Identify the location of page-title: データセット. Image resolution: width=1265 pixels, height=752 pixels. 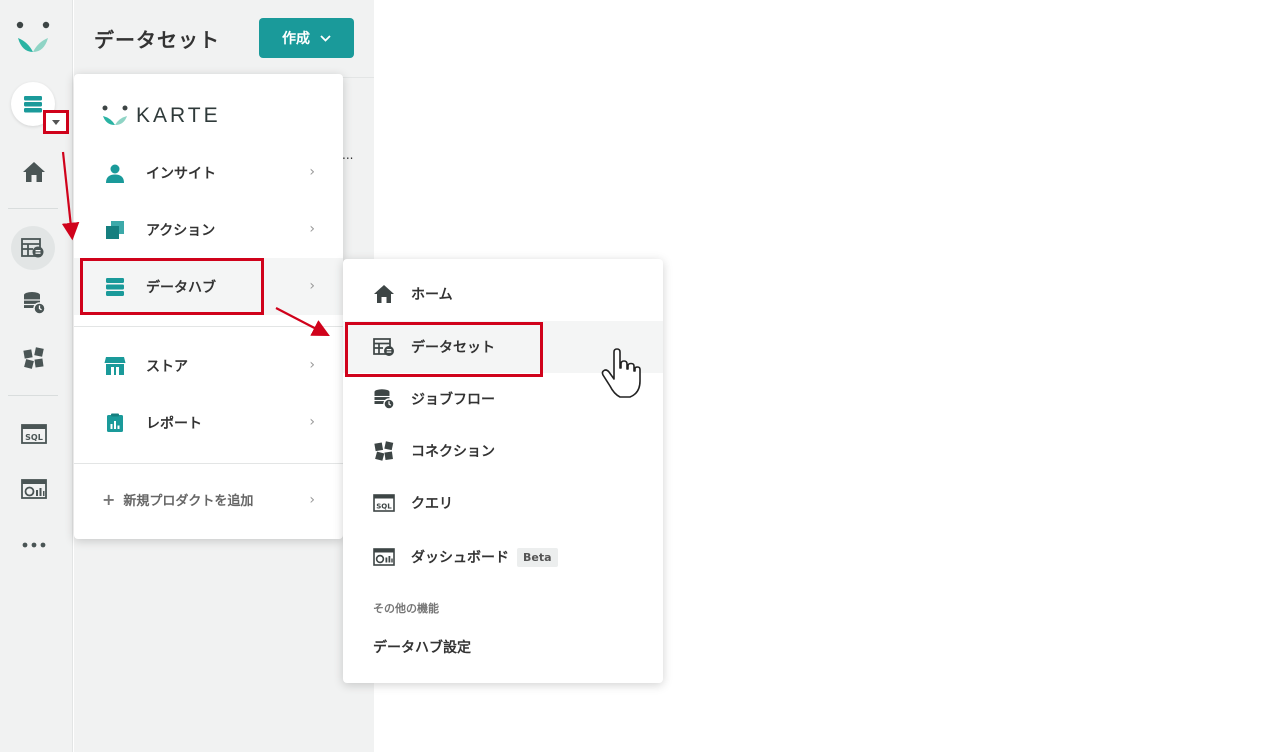
(157, 40).